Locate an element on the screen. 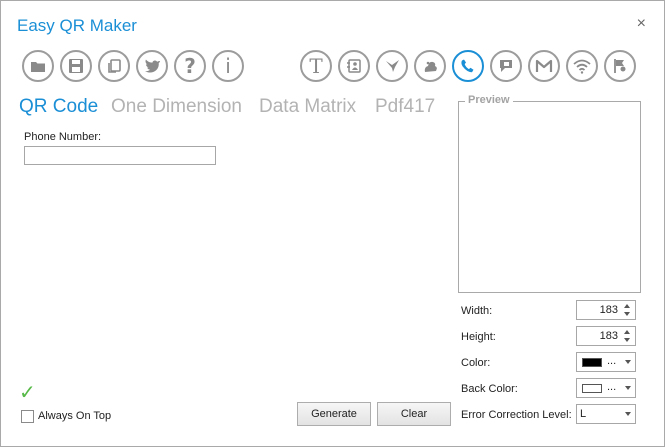 The image size is (665, 447). email-mode-button is located at coordinates (392, 66).